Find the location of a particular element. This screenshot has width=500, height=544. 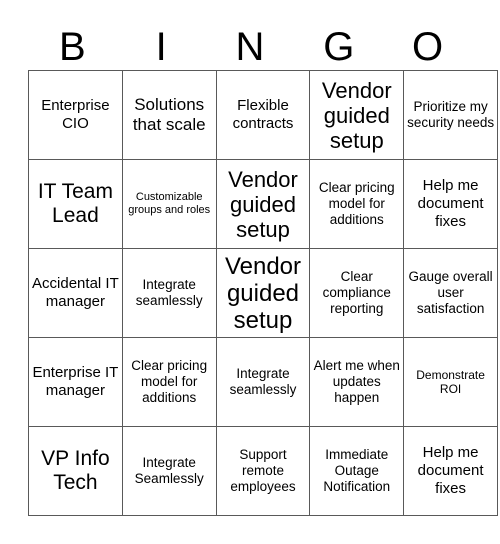

bingo-cell-text: Gauge overall user satisfaction is located at coordinates (450, 292).